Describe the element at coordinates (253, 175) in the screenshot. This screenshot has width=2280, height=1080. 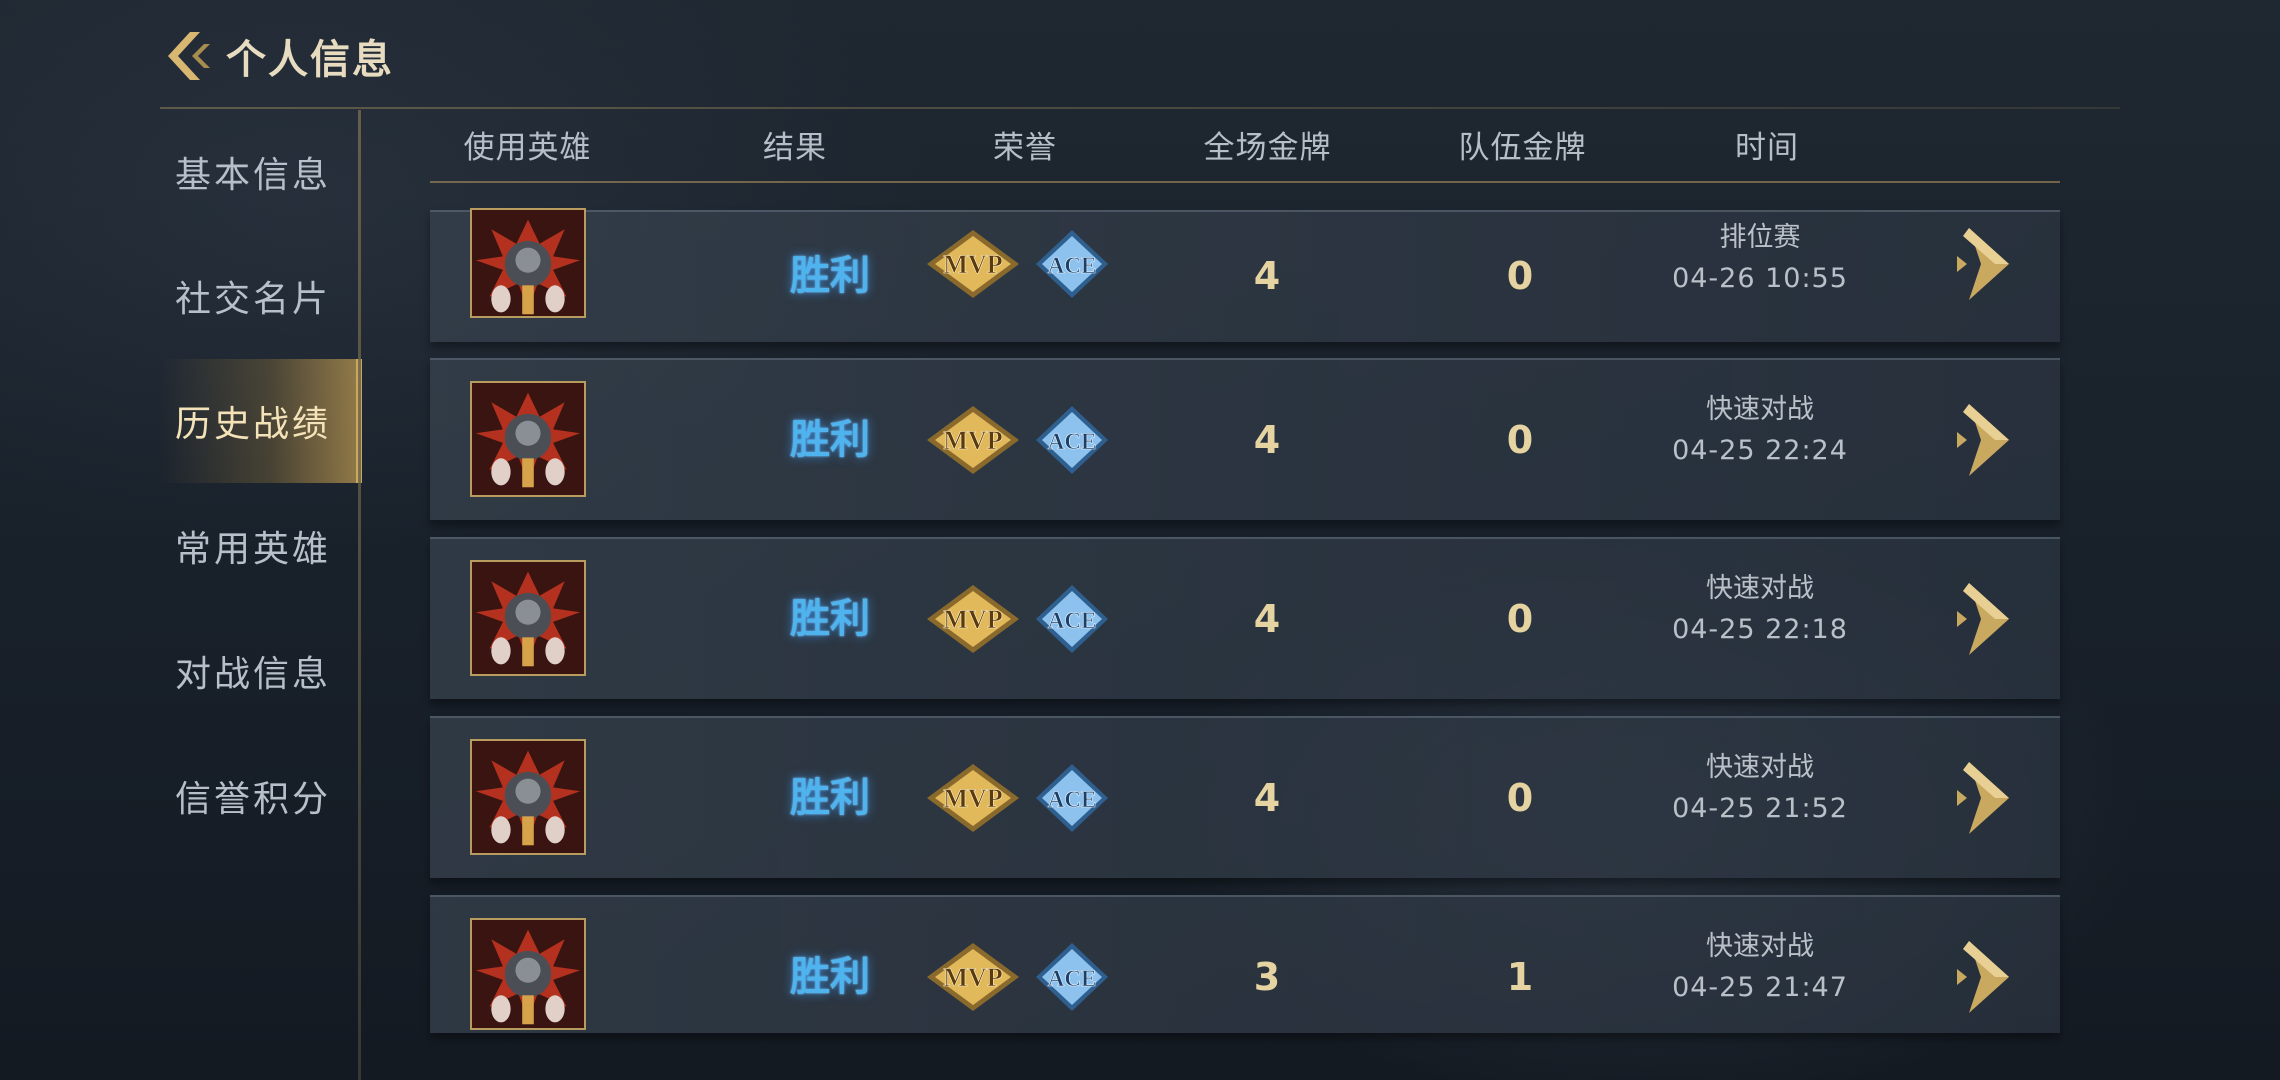
I see `sidebar-item-label: 基本信息` at that location.